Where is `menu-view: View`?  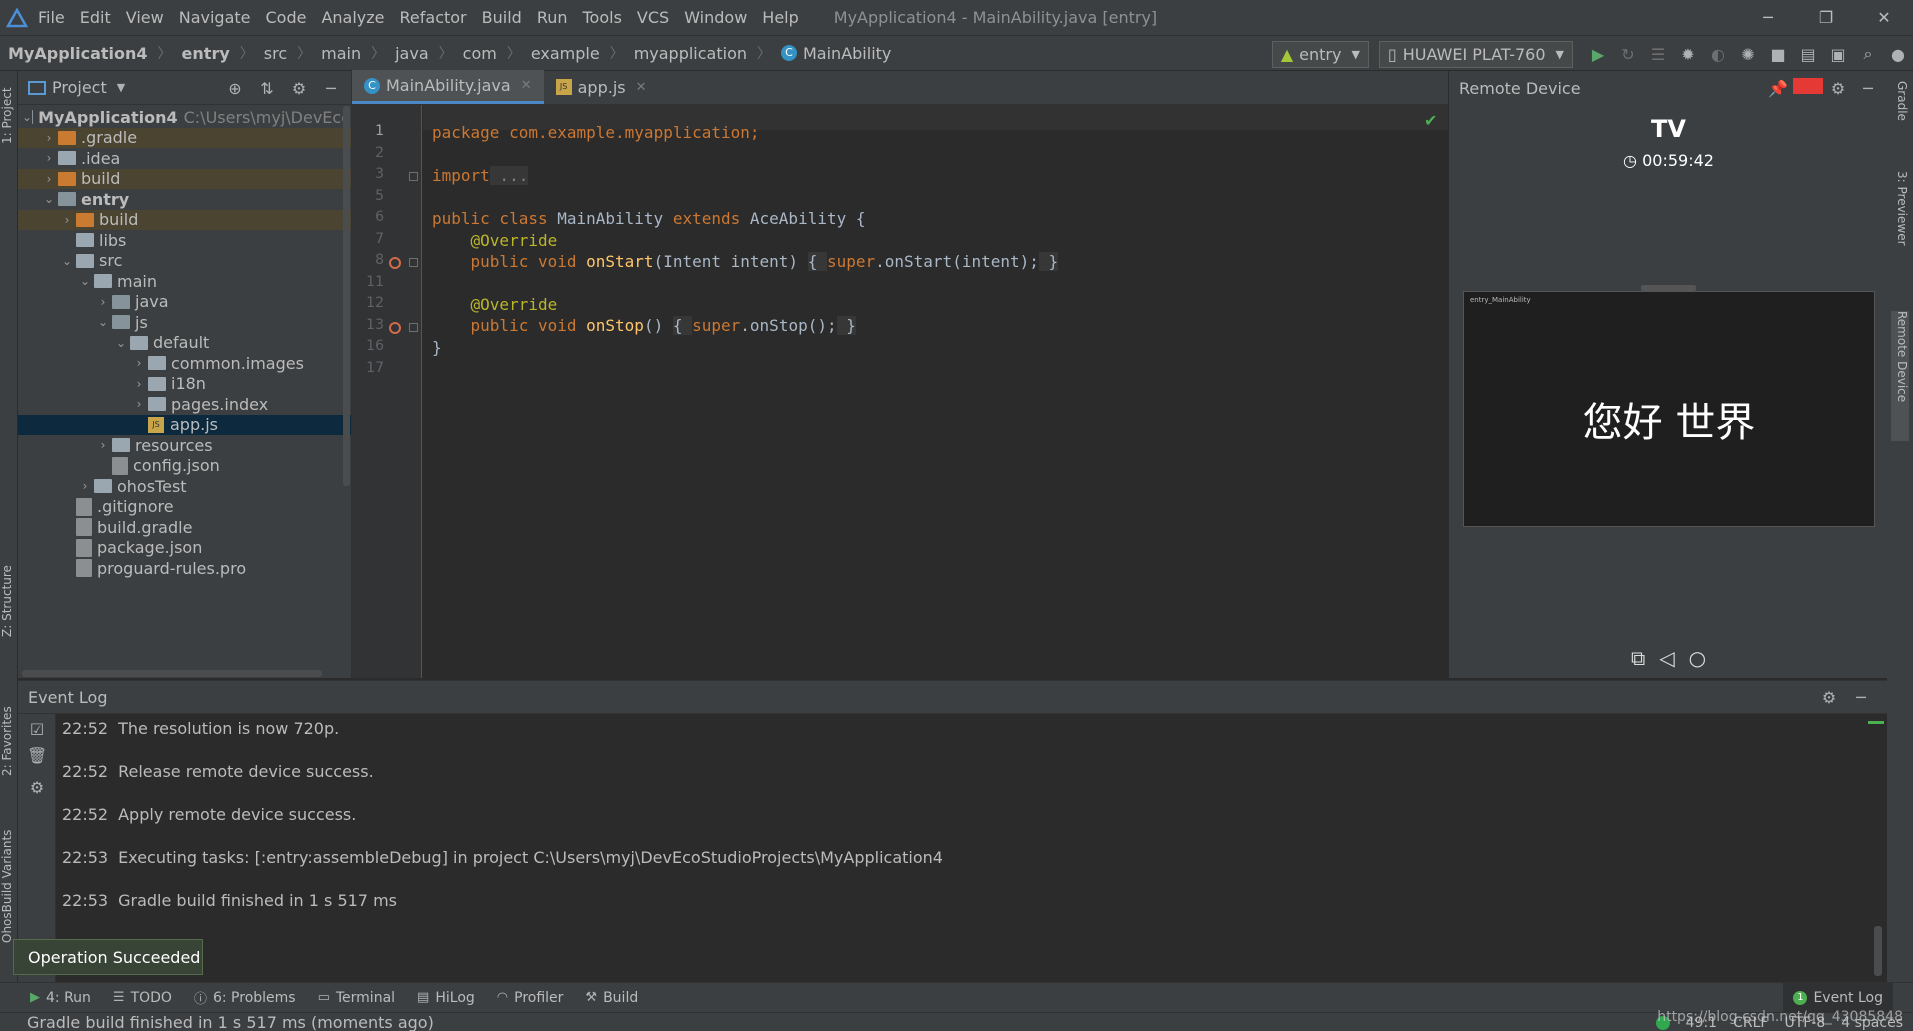 menu-view: View is located at coordinates (145, 17).